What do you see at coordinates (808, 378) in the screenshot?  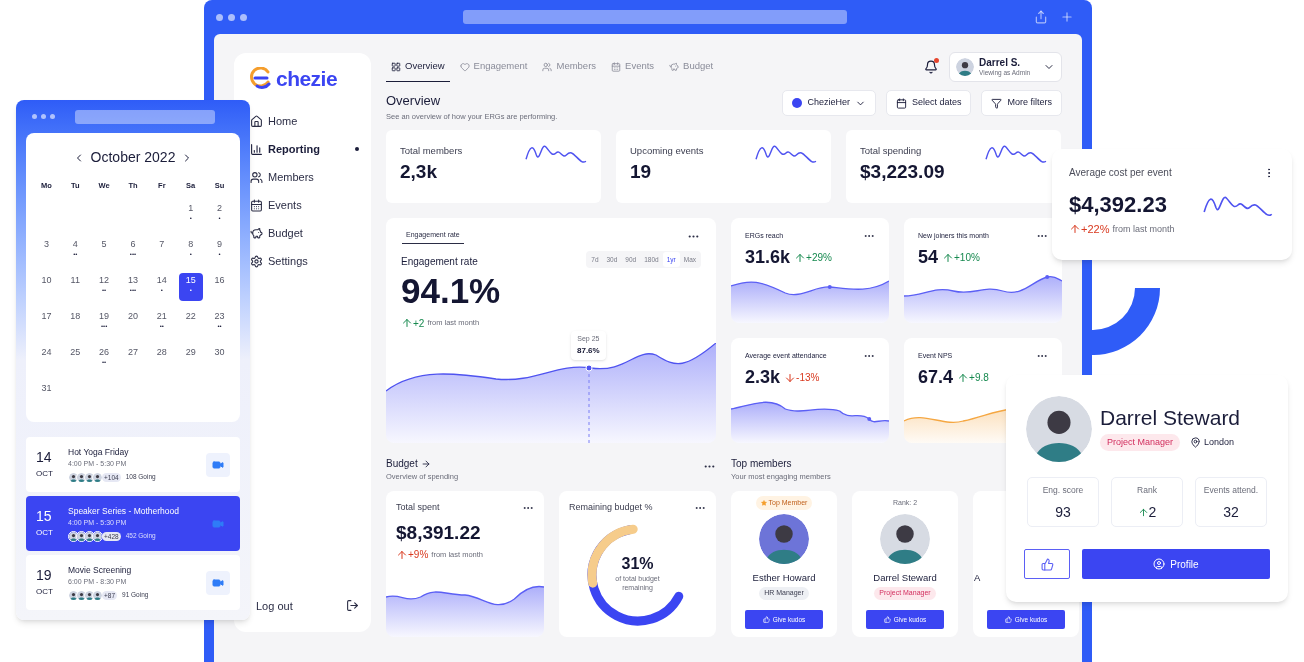 I see `trend-value: -13%` at bounding box center [808, 378].